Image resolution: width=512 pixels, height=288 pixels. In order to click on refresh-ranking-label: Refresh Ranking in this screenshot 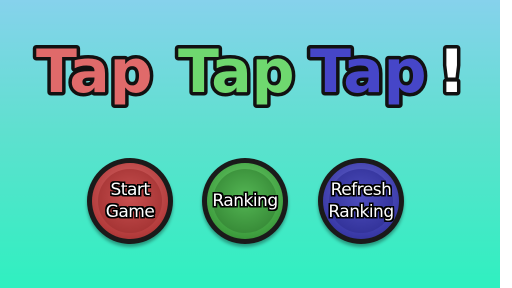, I will do `click(361, 201)`.